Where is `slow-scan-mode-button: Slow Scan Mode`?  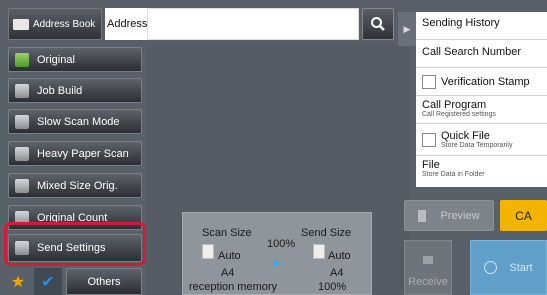 slow-scan-mode-button: Slow Scan Mode is located at coordinates (75, 121).